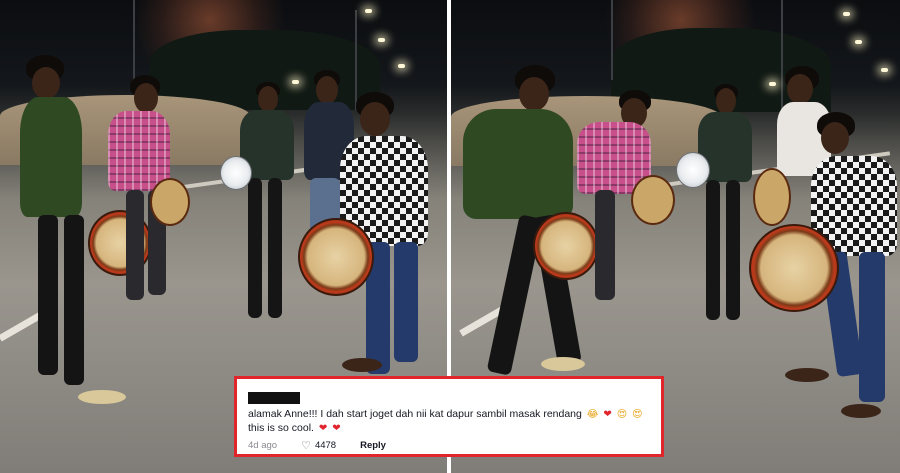 Image resolution: width=900 pixels, height=473 pixels. I want to click on reply-button: Reply, so click(373, 445).